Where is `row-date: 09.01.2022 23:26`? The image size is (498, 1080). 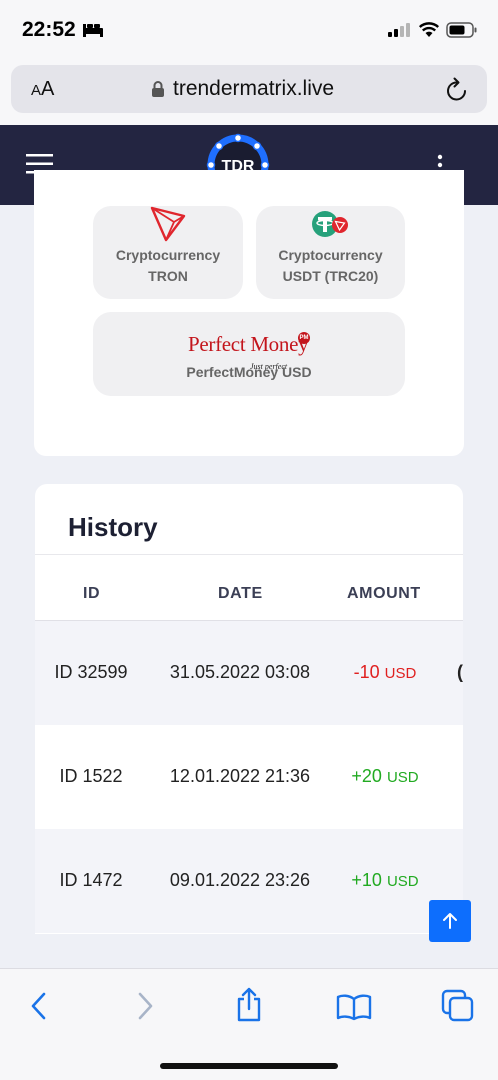
row-date: 09.01.2022 23:26 is located at coordinates (240, 880).